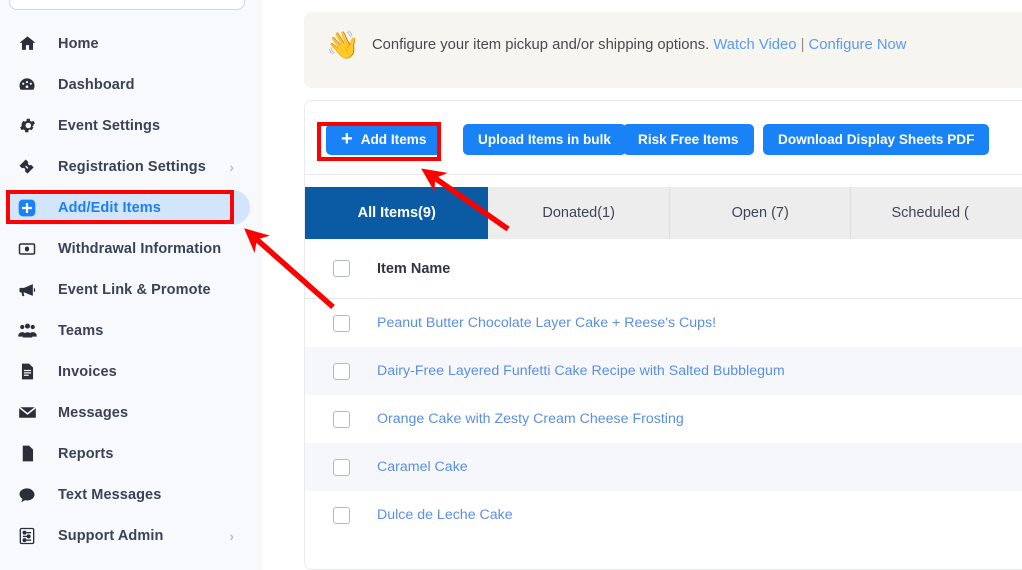  What do you see at coordinates (96, 84) in the screenshot?
I see `sidebar-item-label: Dashboard` at bounding box center [96, 84].